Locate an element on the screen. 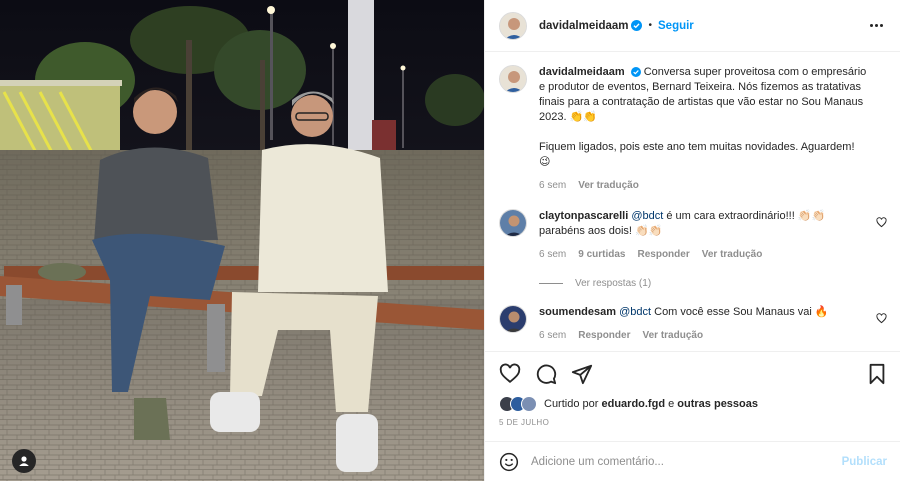  heart-icon is located at coordinates (510, 373).